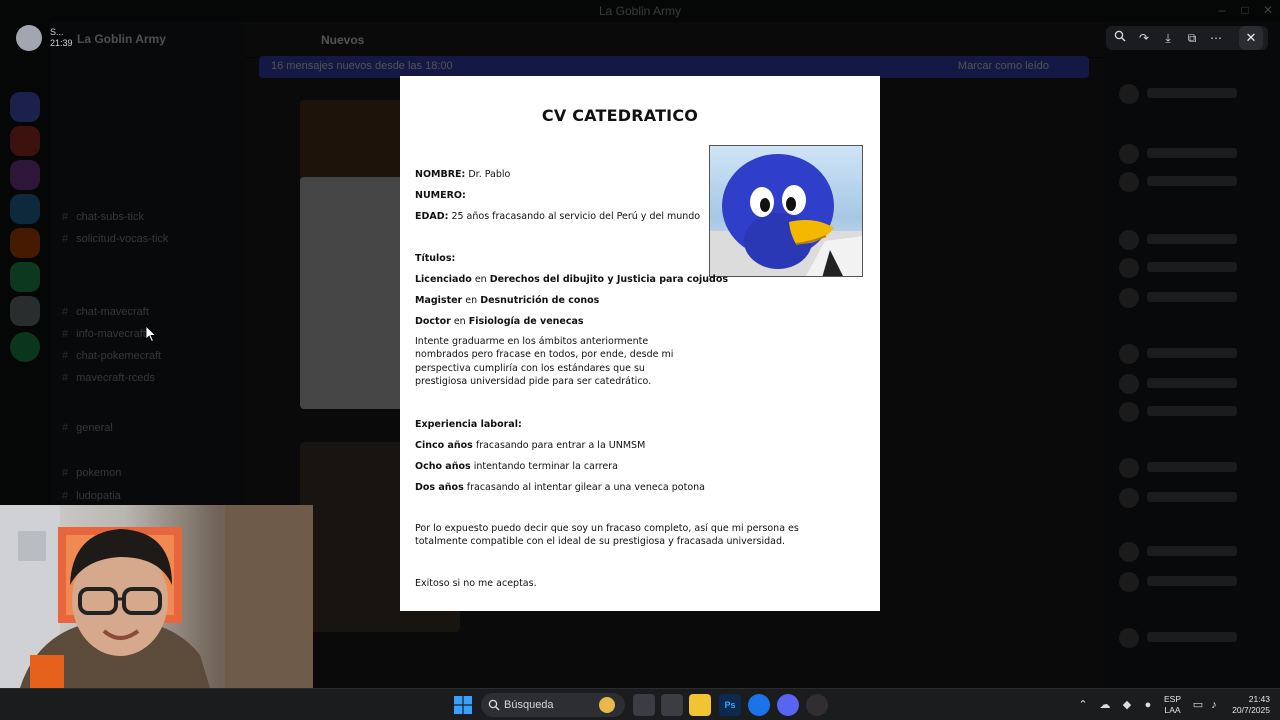  I want to click on channel-item: # pokemon, so click(91, 473).